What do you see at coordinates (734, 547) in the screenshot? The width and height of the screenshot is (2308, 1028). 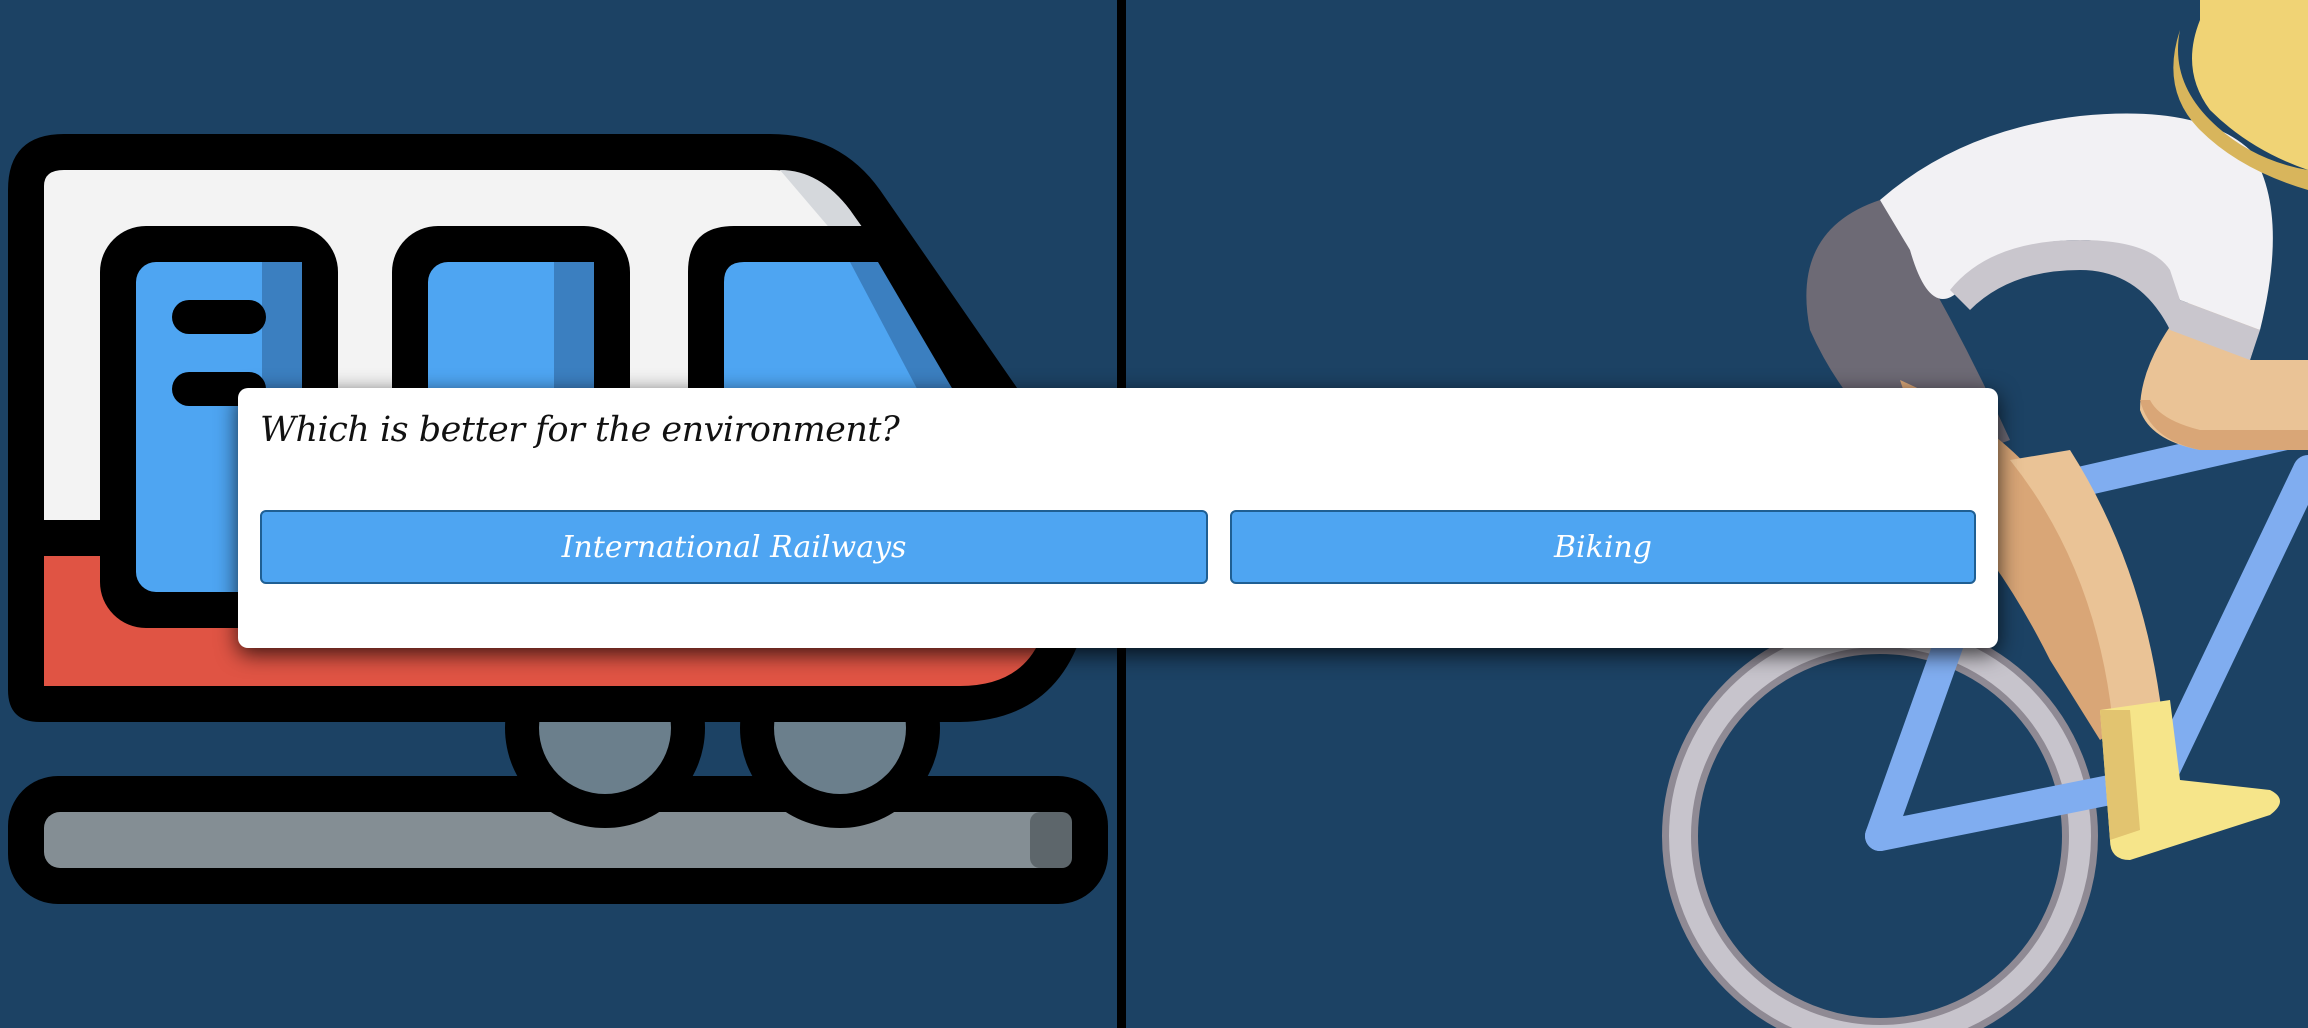 I see `option-international-railways-button: International Railways` at bounding box center [734, 547].